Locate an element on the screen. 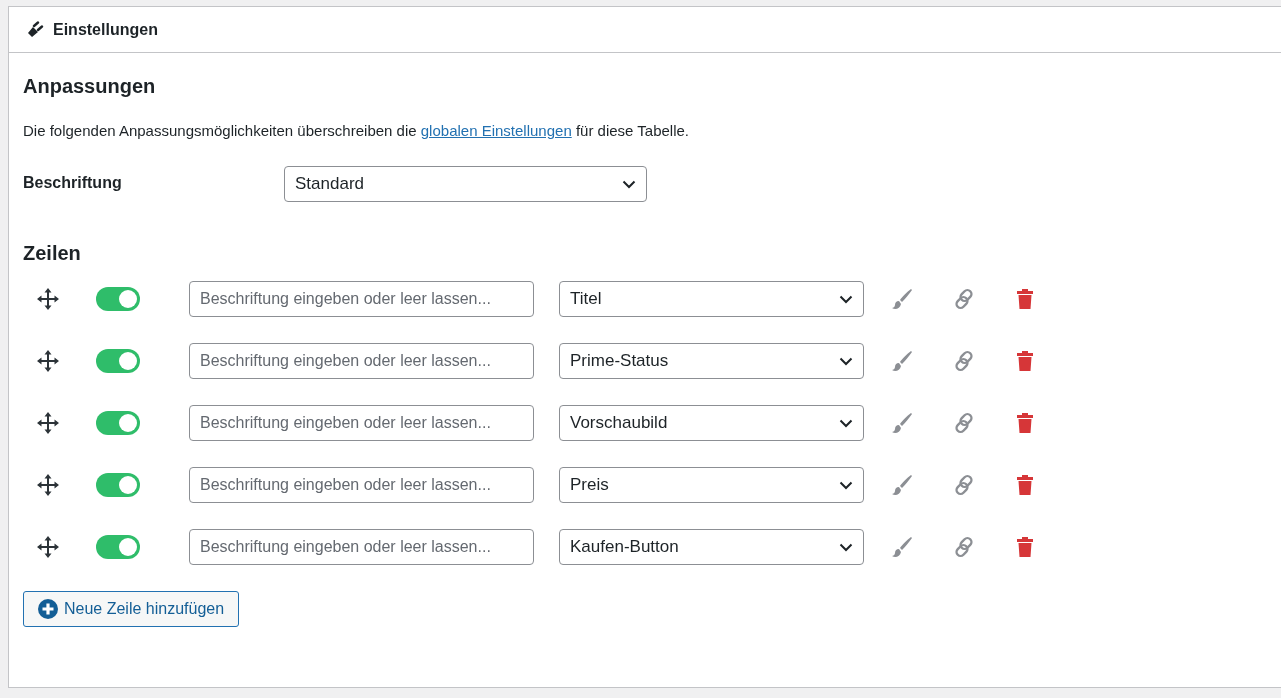 The image size is (1281, 698). field-select: Preis is located at coordinates (711, 485).